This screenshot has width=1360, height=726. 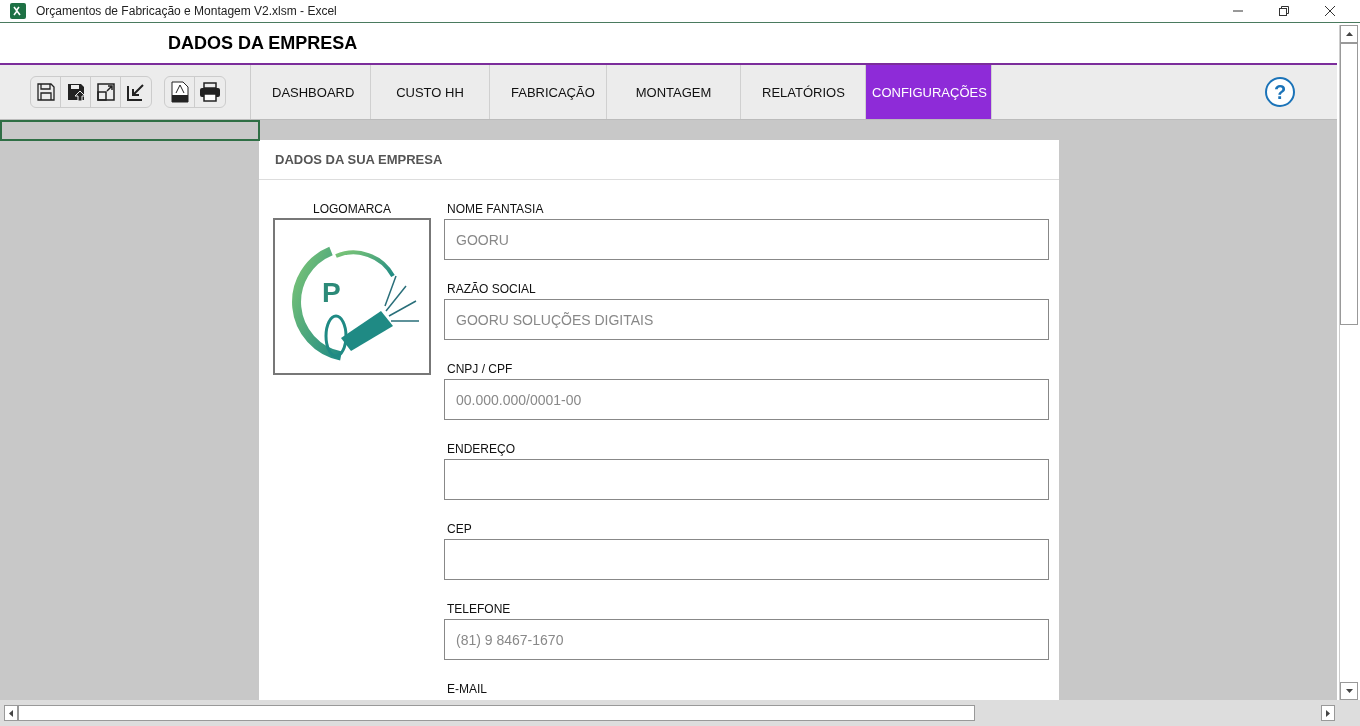 I want to click on text-field: GOORU SOLUÇÕES DIGITAIS, so click(x=746, y=319).